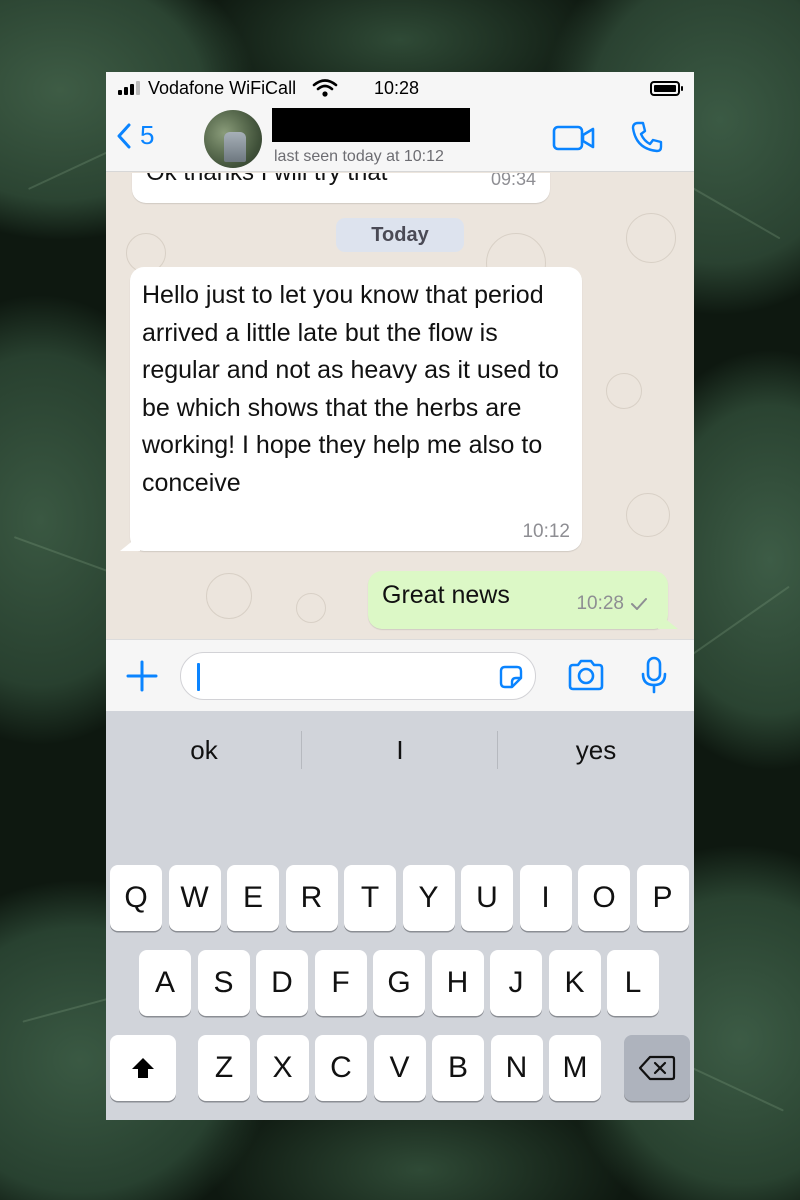 The width and height of the screenshot is (800, 1200). Describe the element at coordinates (446, 595) in the screenshot. I see `message-text: Great news` at that location.